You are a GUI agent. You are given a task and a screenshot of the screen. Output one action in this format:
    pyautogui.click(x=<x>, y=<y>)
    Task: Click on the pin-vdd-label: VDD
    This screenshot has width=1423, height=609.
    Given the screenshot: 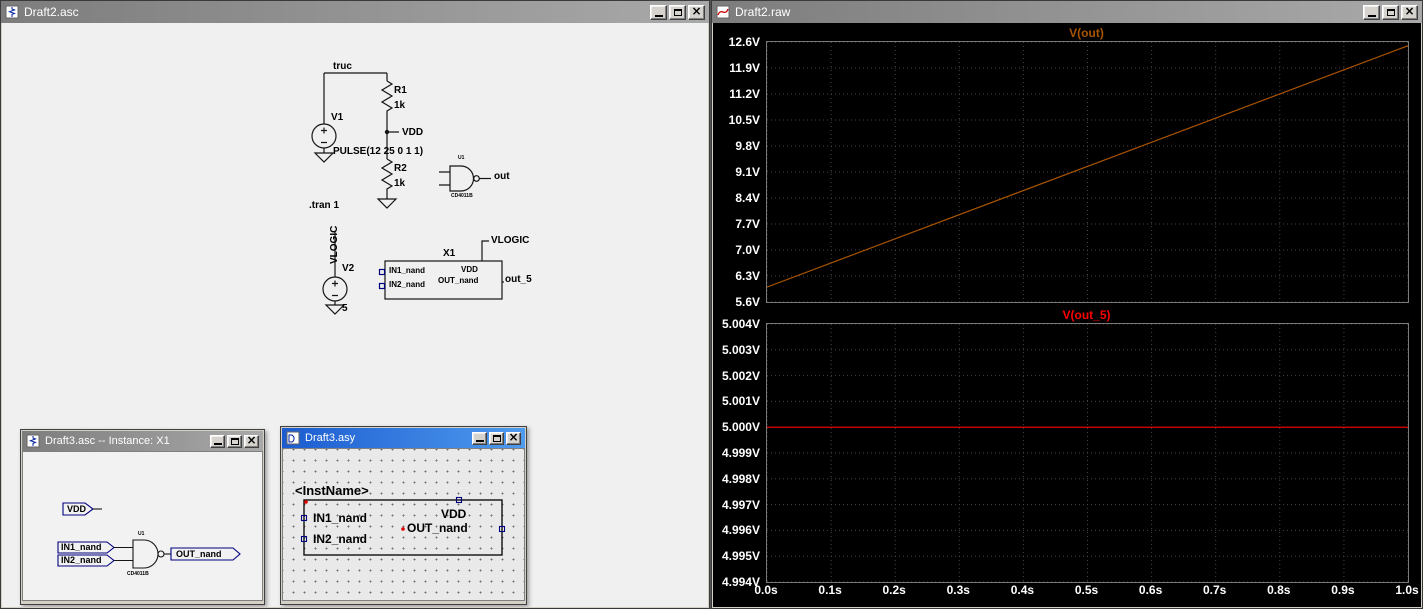 What is the action you would take?
    pyautogui.click(x=453, y=514)
    